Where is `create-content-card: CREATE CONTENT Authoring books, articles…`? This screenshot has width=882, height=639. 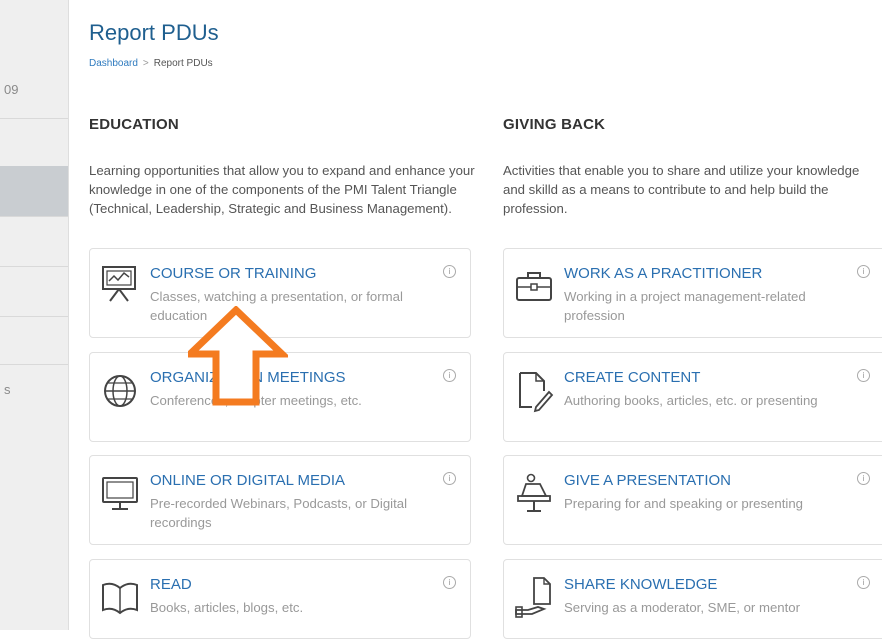 create-content-card: CREATE CONTENT Authoring books, articles… is located at coordinates (692, 397).